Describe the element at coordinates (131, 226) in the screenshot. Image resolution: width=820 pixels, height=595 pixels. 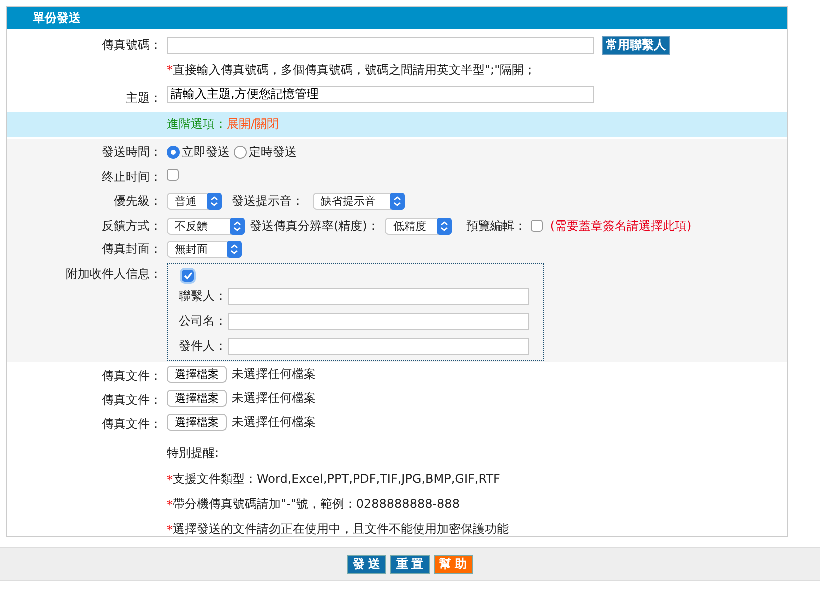
I see `field-label: 反饋方式：` at that location.